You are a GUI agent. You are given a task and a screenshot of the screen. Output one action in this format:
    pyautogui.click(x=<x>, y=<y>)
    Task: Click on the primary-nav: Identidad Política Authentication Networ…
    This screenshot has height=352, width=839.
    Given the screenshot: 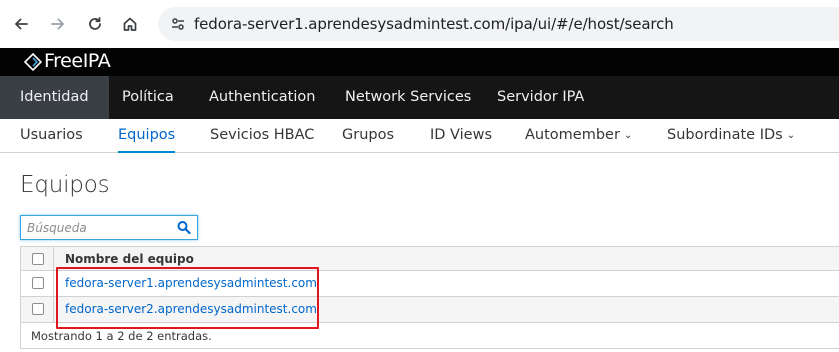 What is the action you would take?
    pyautogui.click(x=419, y=97)
    